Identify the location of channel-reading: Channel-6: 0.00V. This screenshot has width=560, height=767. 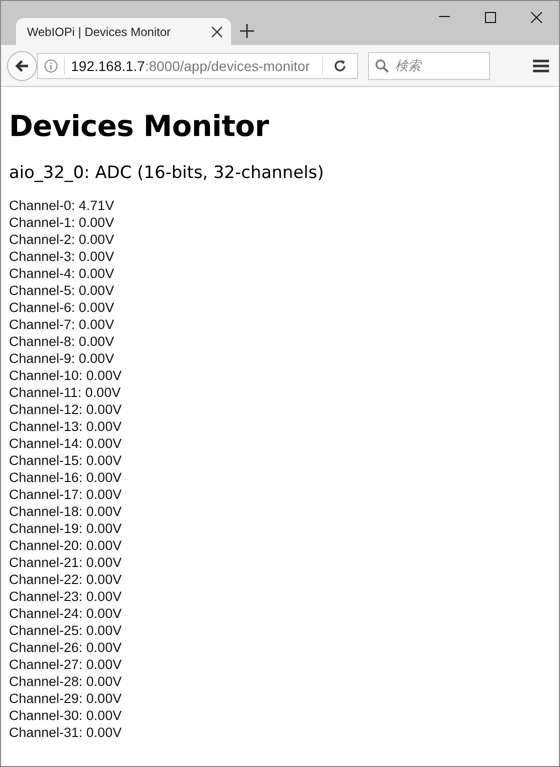
(62, 307).